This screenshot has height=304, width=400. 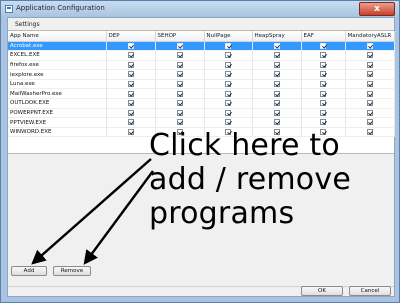 I want to click on app-name-cell: POWERPNT.EXE, so click(x=57, y=113).